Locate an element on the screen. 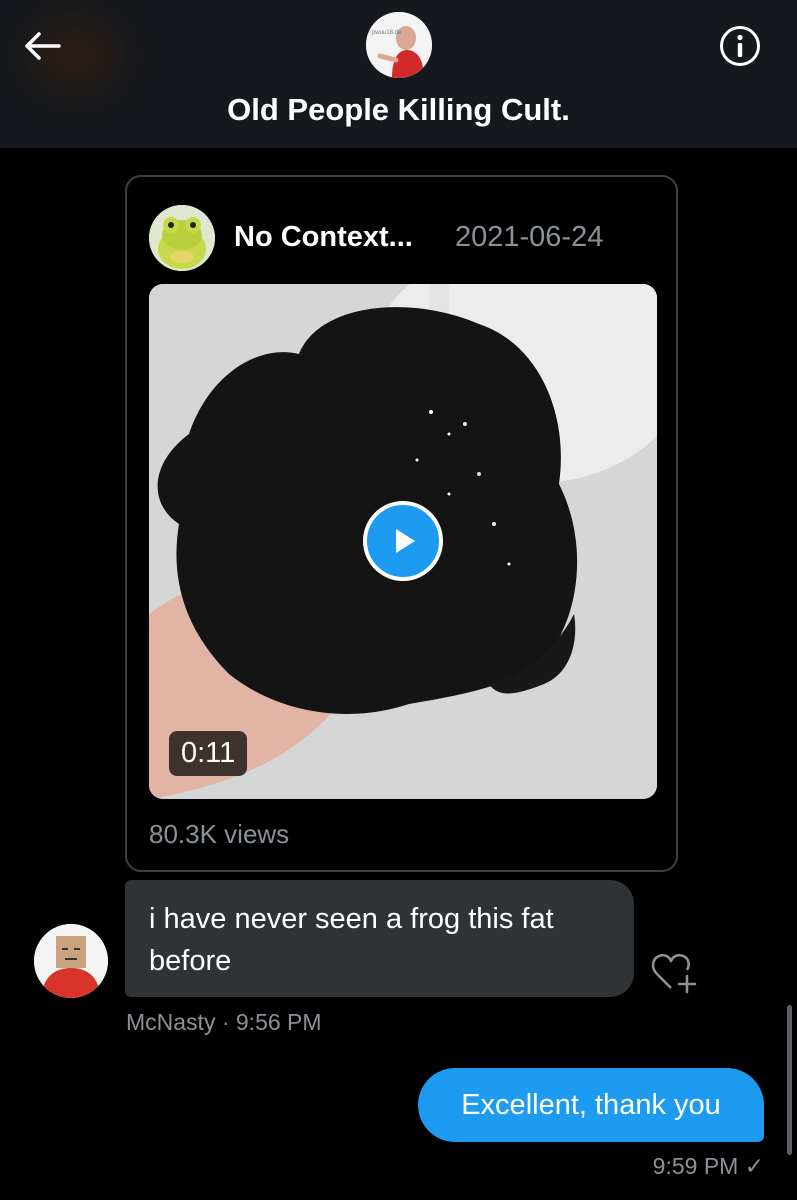 This screenshot has width=797, height=1200. frog-avatar-image is located at coordinates (182, 238).